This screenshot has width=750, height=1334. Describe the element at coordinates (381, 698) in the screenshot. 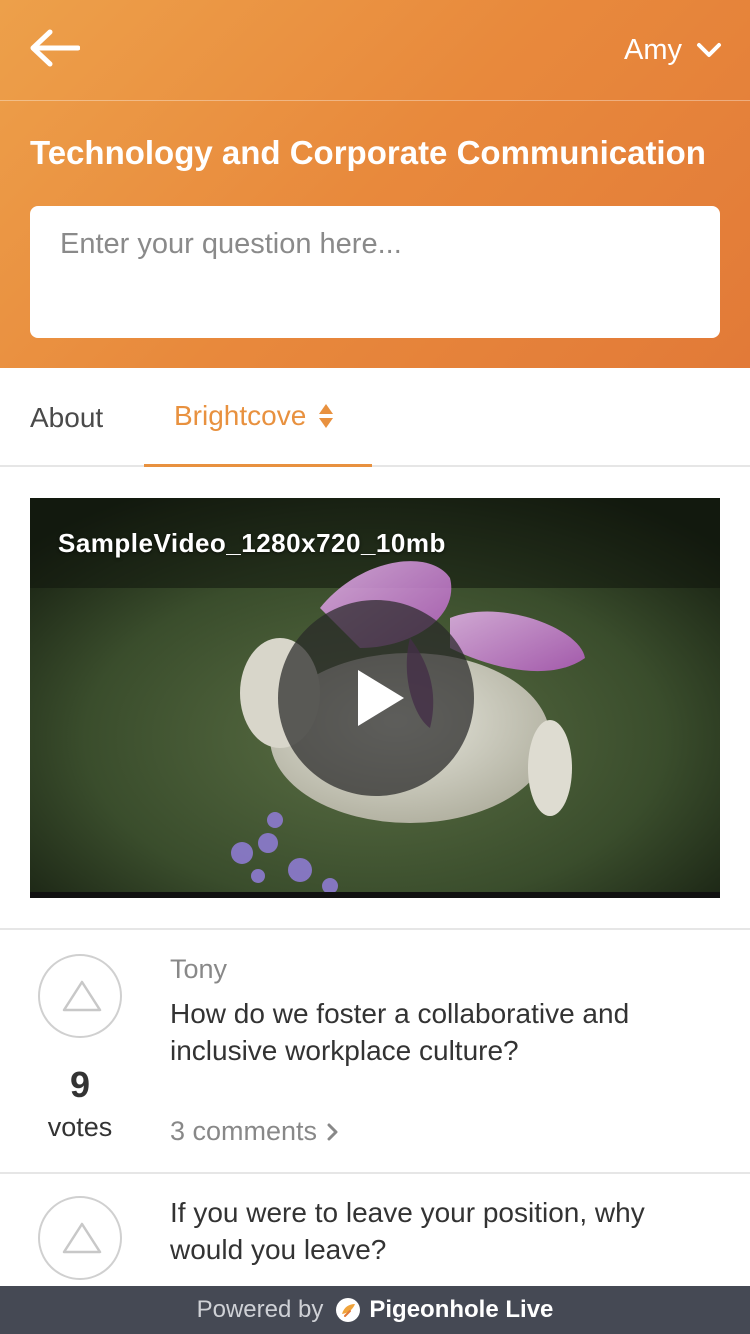

I see `play-icon` at that location.